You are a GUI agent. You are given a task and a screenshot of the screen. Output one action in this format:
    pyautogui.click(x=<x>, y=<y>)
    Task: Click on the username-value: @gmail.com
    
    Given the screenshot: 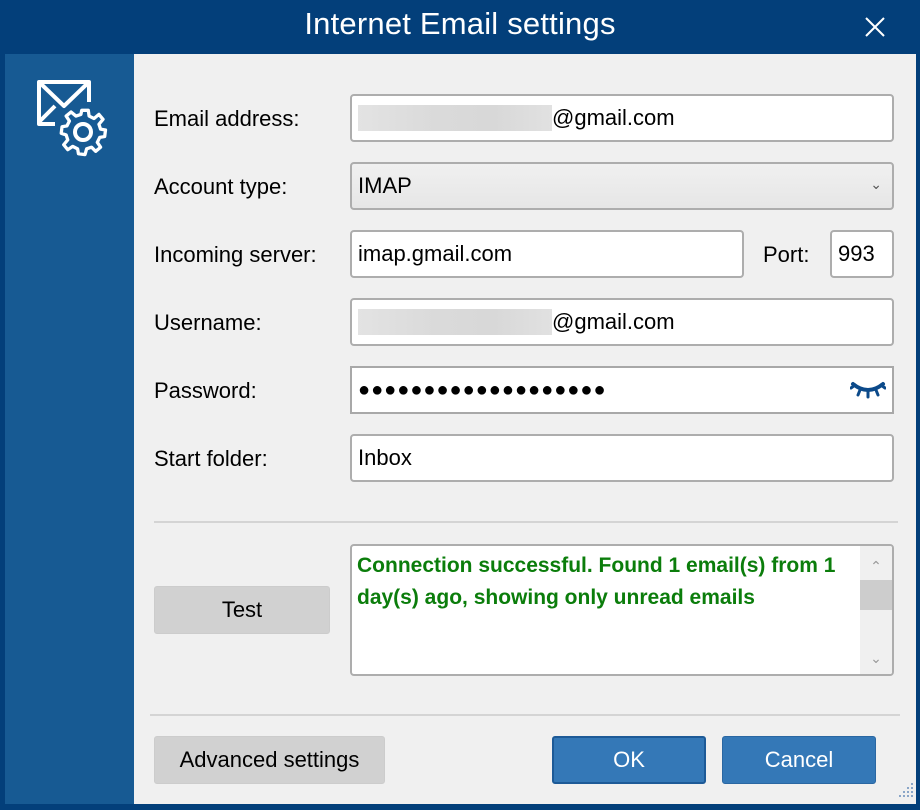 What is the action you would take?
    pyautogui.click(x=613, y=321)
    